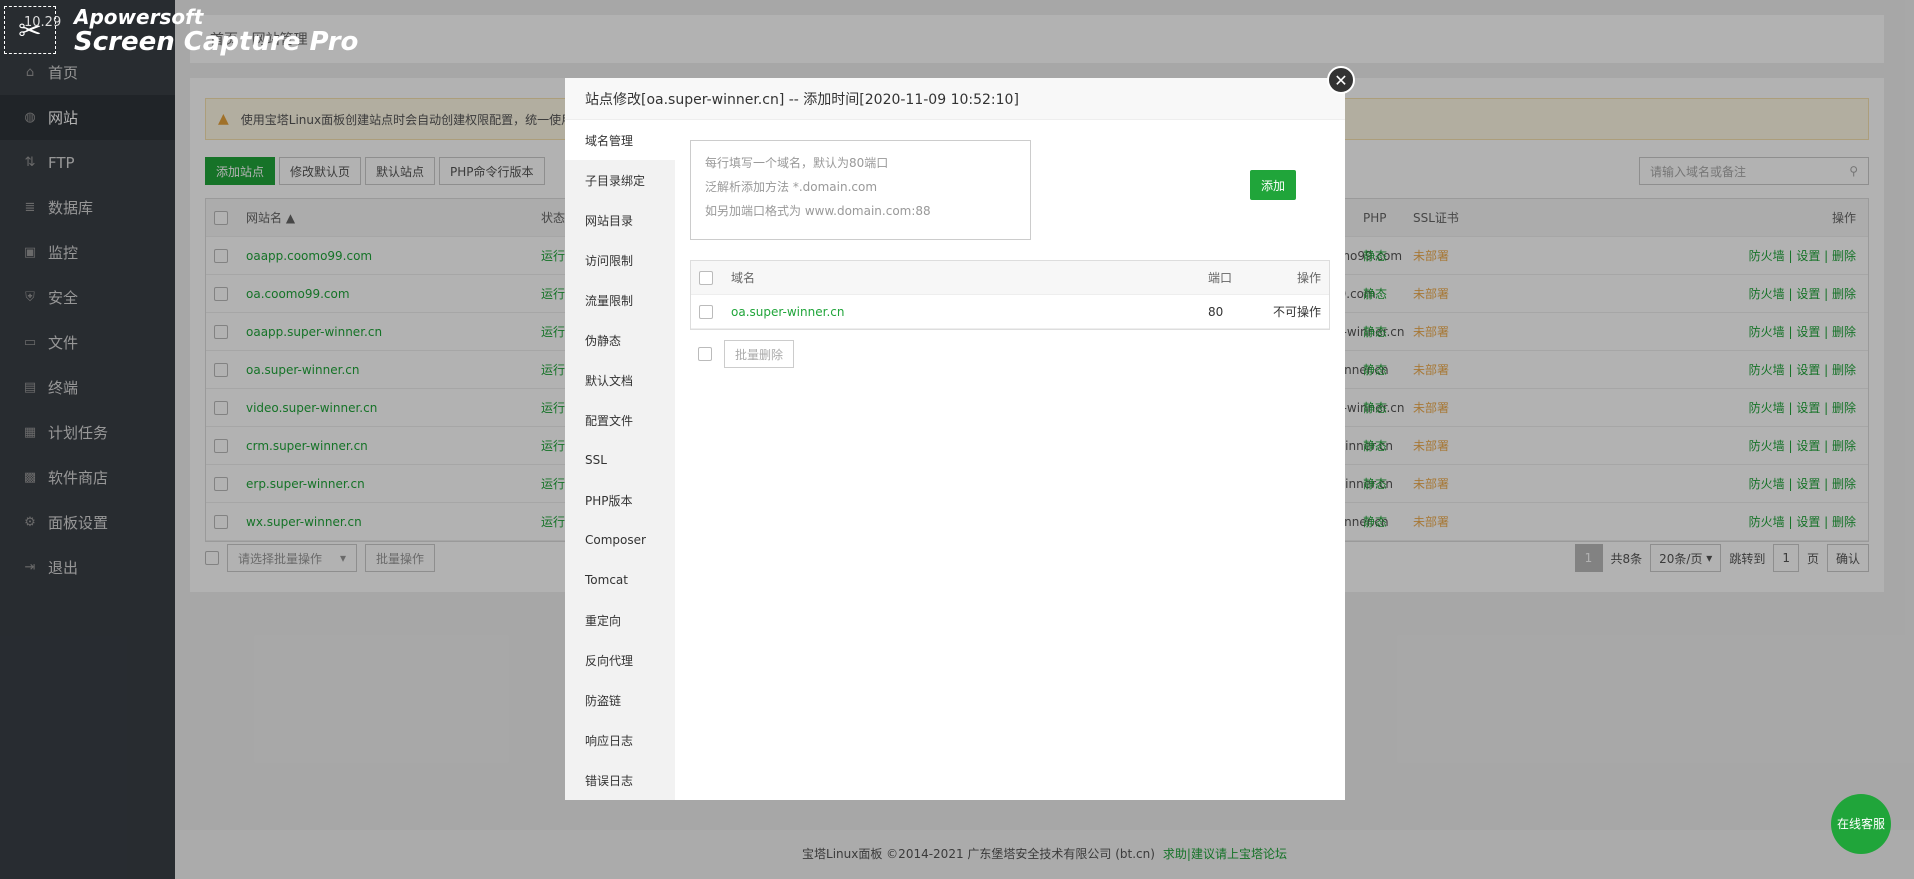 The width and height of the screenshot is (1914, 879). What do you see at coordinates (1273, 185) in the screenshot?
I see `add-domain-button: 添加` at bounding box center [1273, 185].